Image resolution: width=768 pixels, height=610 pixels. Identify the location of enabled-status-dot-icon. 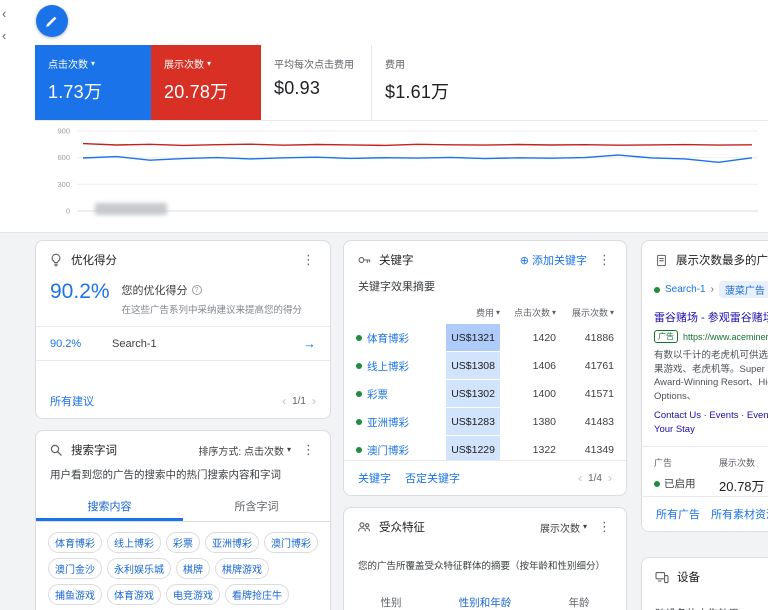
(657, 483).